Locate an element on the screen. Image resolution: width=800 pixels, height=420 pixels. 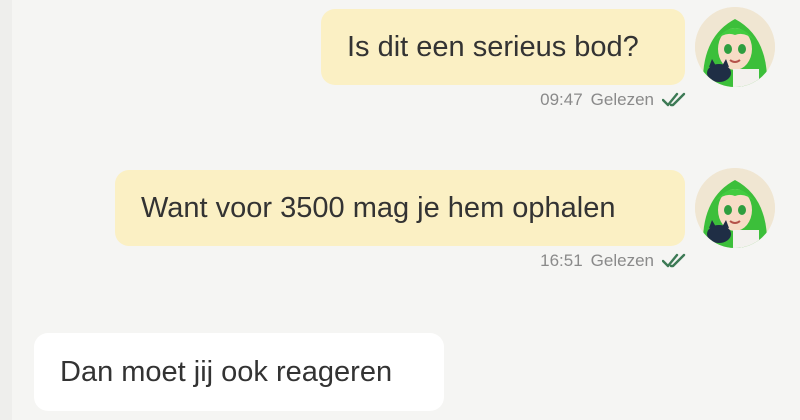
message-bubble-outgoing: Is dit een serieus bod? is located at coordinates (503, 47).